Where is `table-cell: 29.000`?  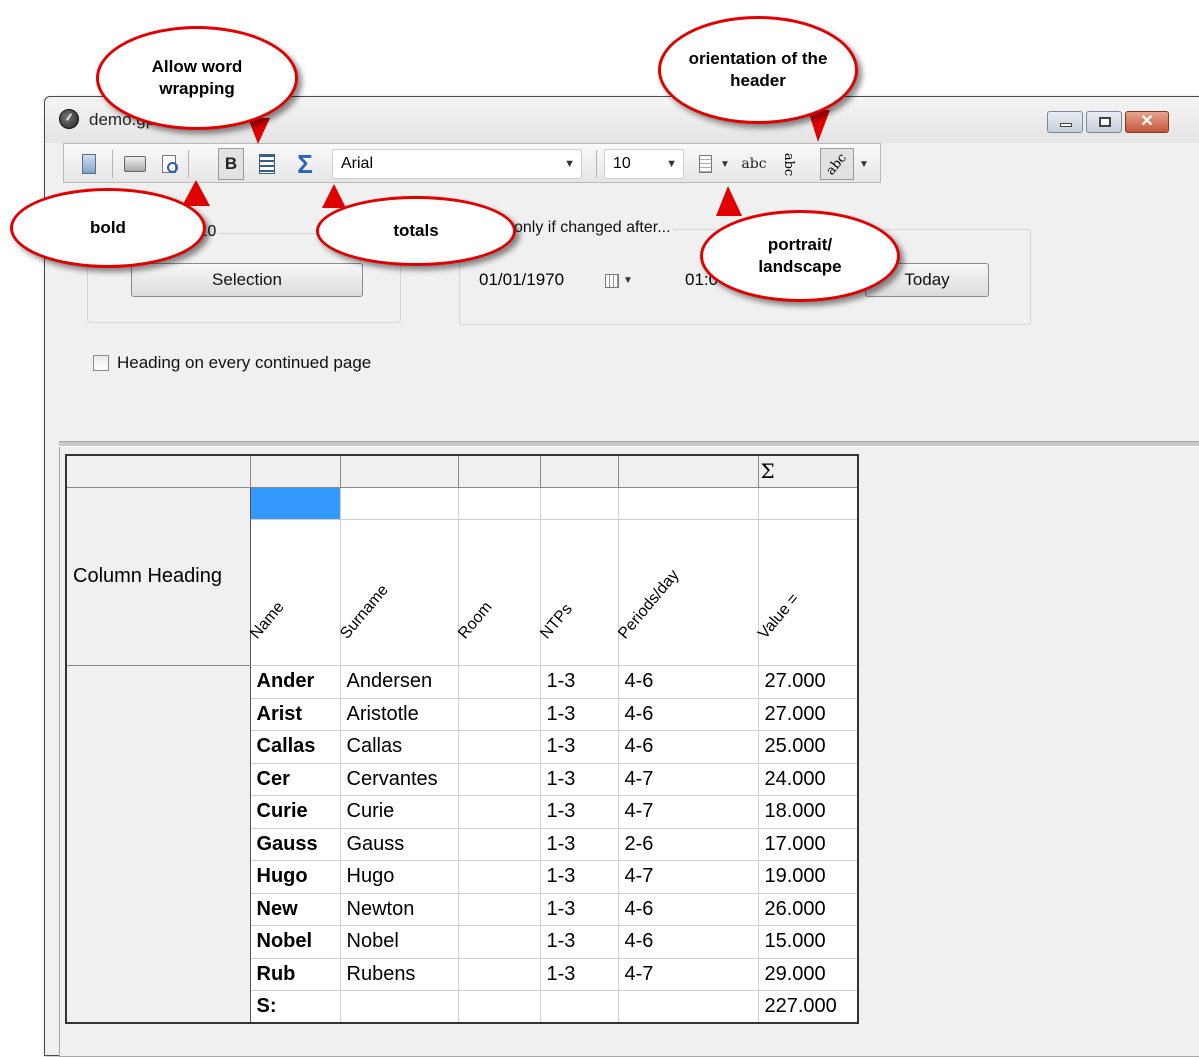 table-cell: 29.000 is located at coordinates (808, 974).